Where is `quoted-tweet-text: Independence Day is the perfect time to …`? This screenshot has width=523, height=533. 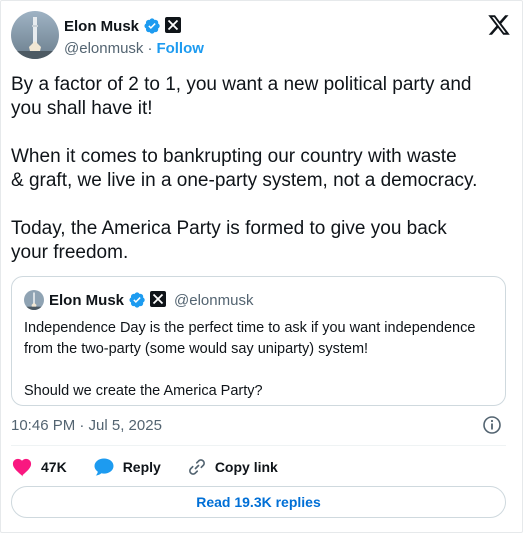 quoted-tweet-text: Independence Day is the perfect time to … is located at coordinates (250, 359).